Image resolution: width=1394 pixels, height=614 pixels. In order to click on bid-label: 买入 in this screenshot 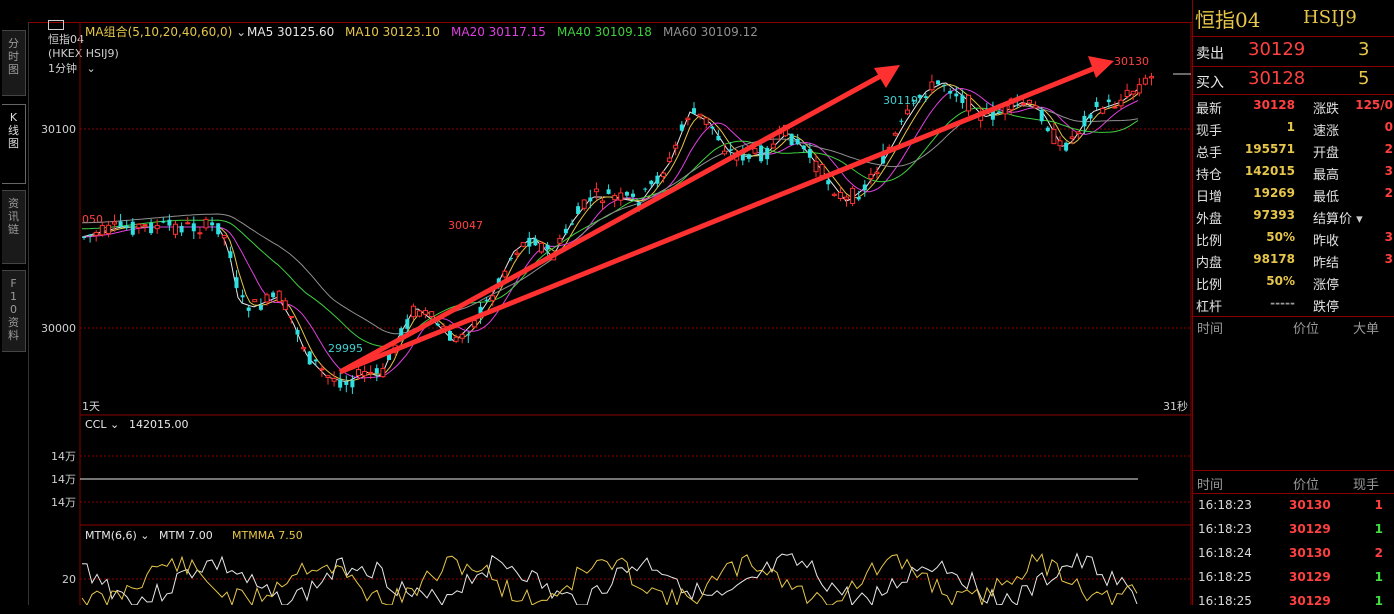, I will do `click(1210, 83)`.